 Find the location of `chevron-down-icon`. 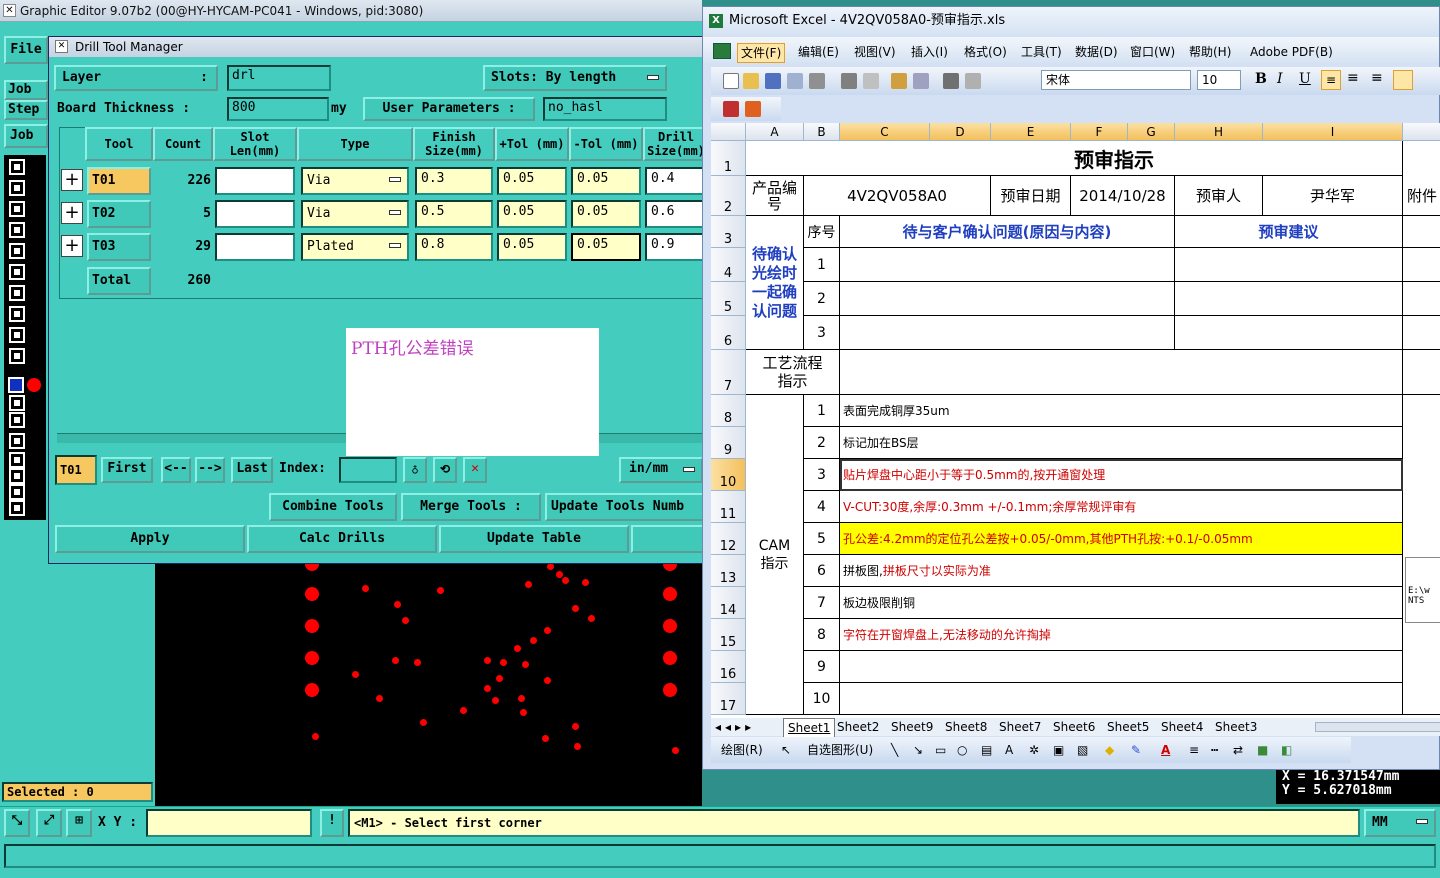

chevron-down-icon is located at coordinates (1423, 823).